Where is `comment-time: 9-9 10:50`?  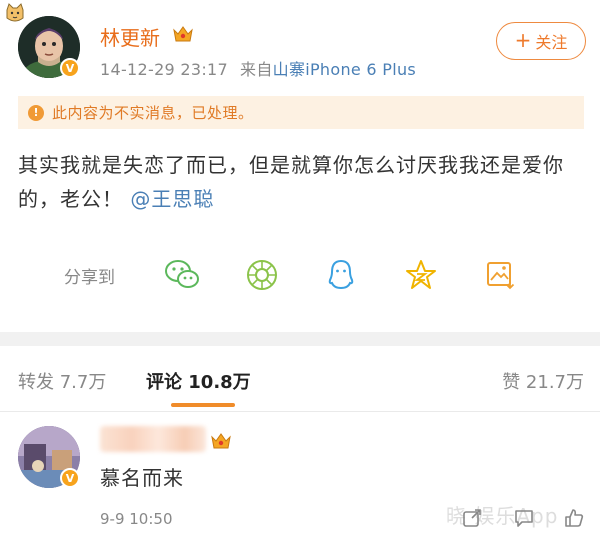 comment-time: 9-9 10:50 is located at coordinates (136, 519).